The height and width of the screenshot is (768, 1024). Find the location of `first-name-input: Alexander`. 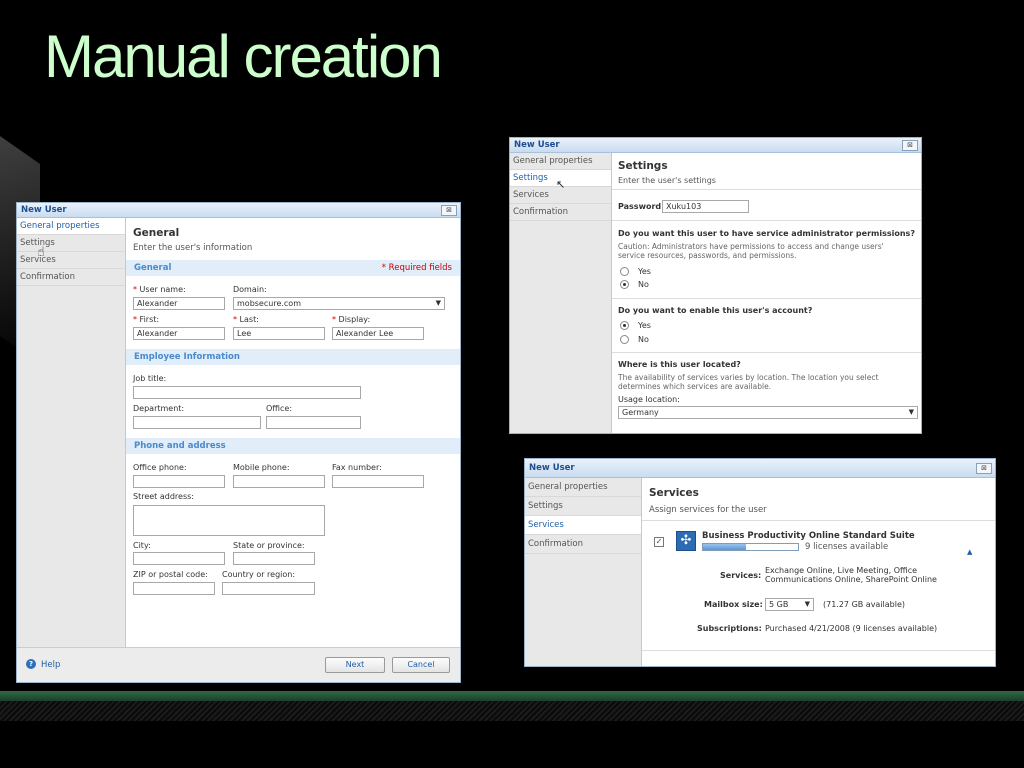

first-name-input: Alexander is located at coordinates (179, 333).